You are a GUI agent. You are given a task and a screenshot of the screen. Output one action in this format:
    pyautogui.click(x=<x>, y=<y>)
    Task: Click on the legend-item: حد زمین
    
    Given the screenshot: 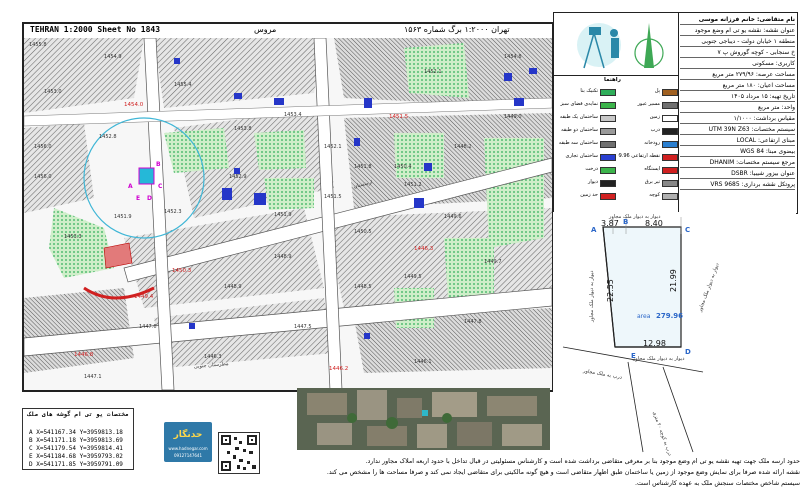 What is the action you would take?
    pyautogui.click(x=586, y=195)
    